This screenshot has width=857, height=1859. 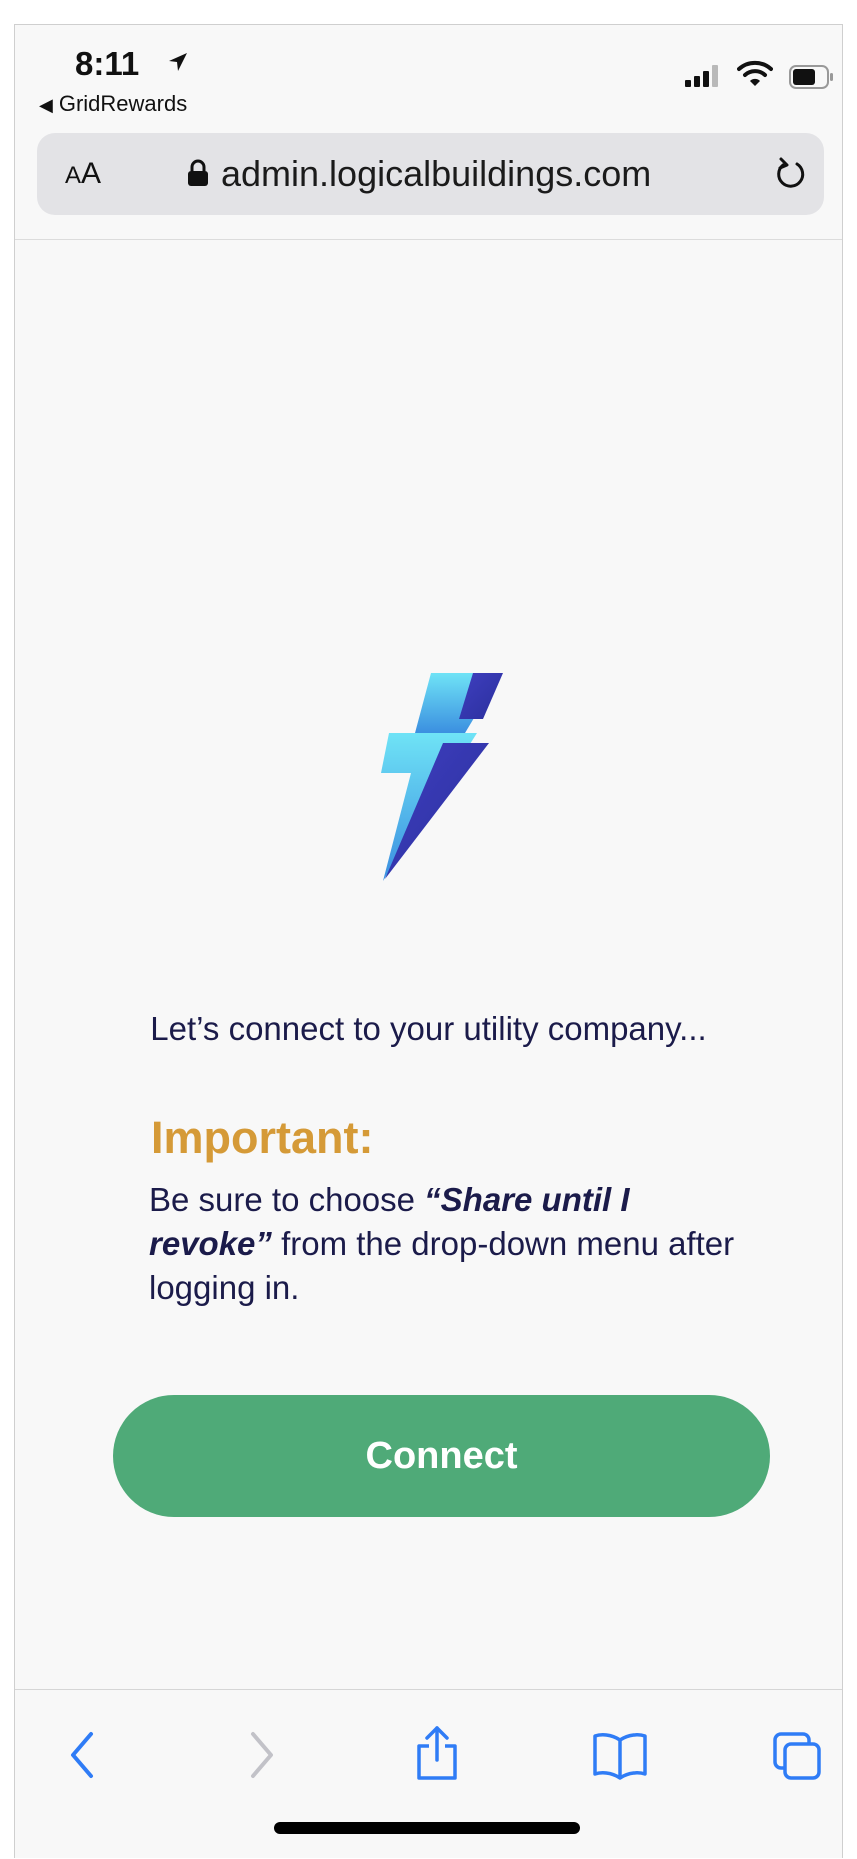 I want to click on status-time: 8:11, so click(x=107, y=63).